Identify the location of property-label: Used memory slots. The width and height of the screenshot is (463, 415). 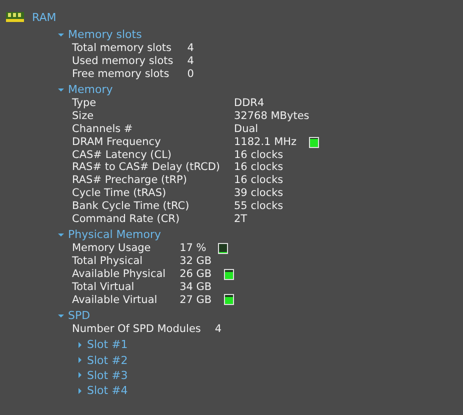
(123, 61).